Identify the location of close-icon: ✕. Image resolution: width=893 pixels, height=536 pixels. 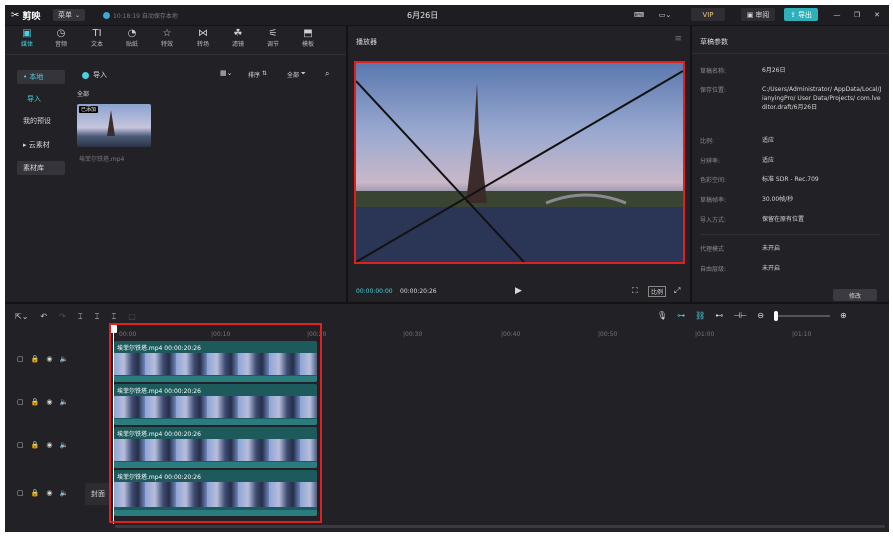
(877, 14).